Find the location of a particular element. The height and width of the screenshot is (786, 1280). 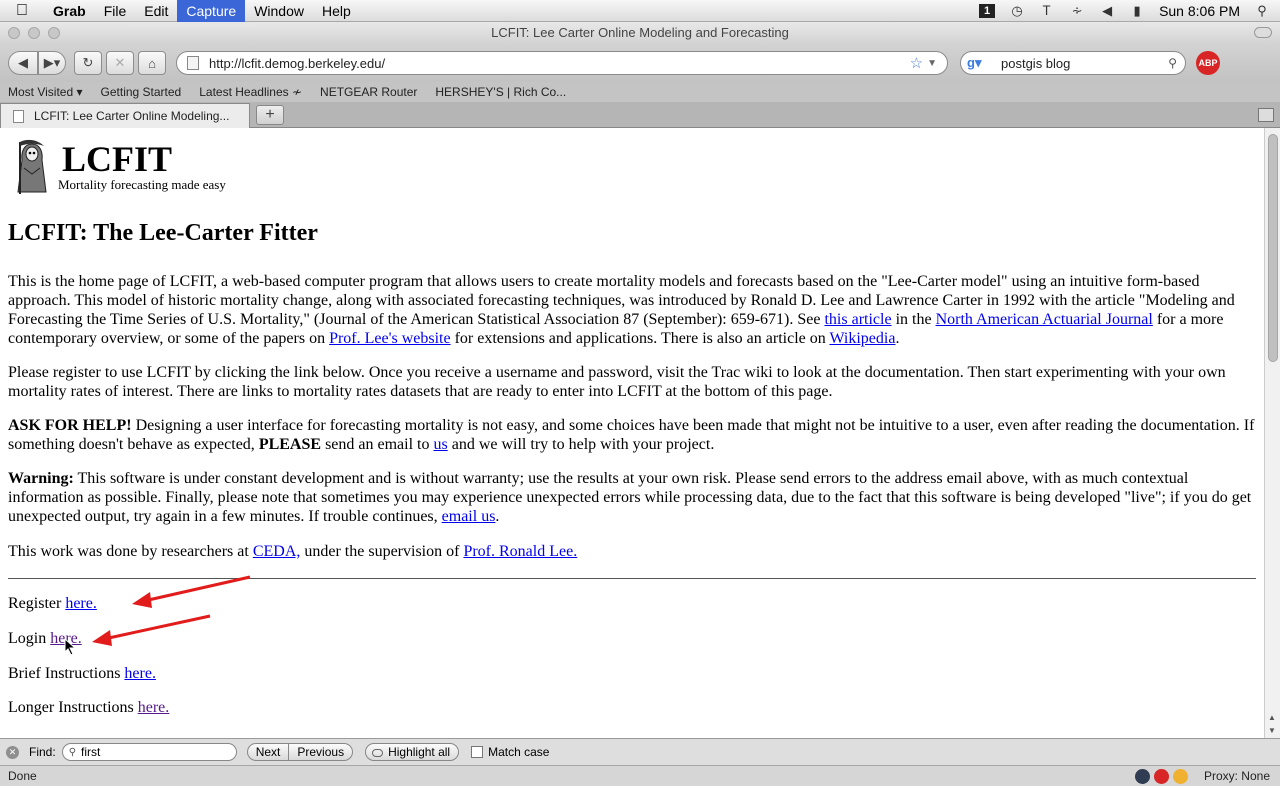

prof-lee-website-link: Prof. Lee's website is located at coordinates (390, 338).